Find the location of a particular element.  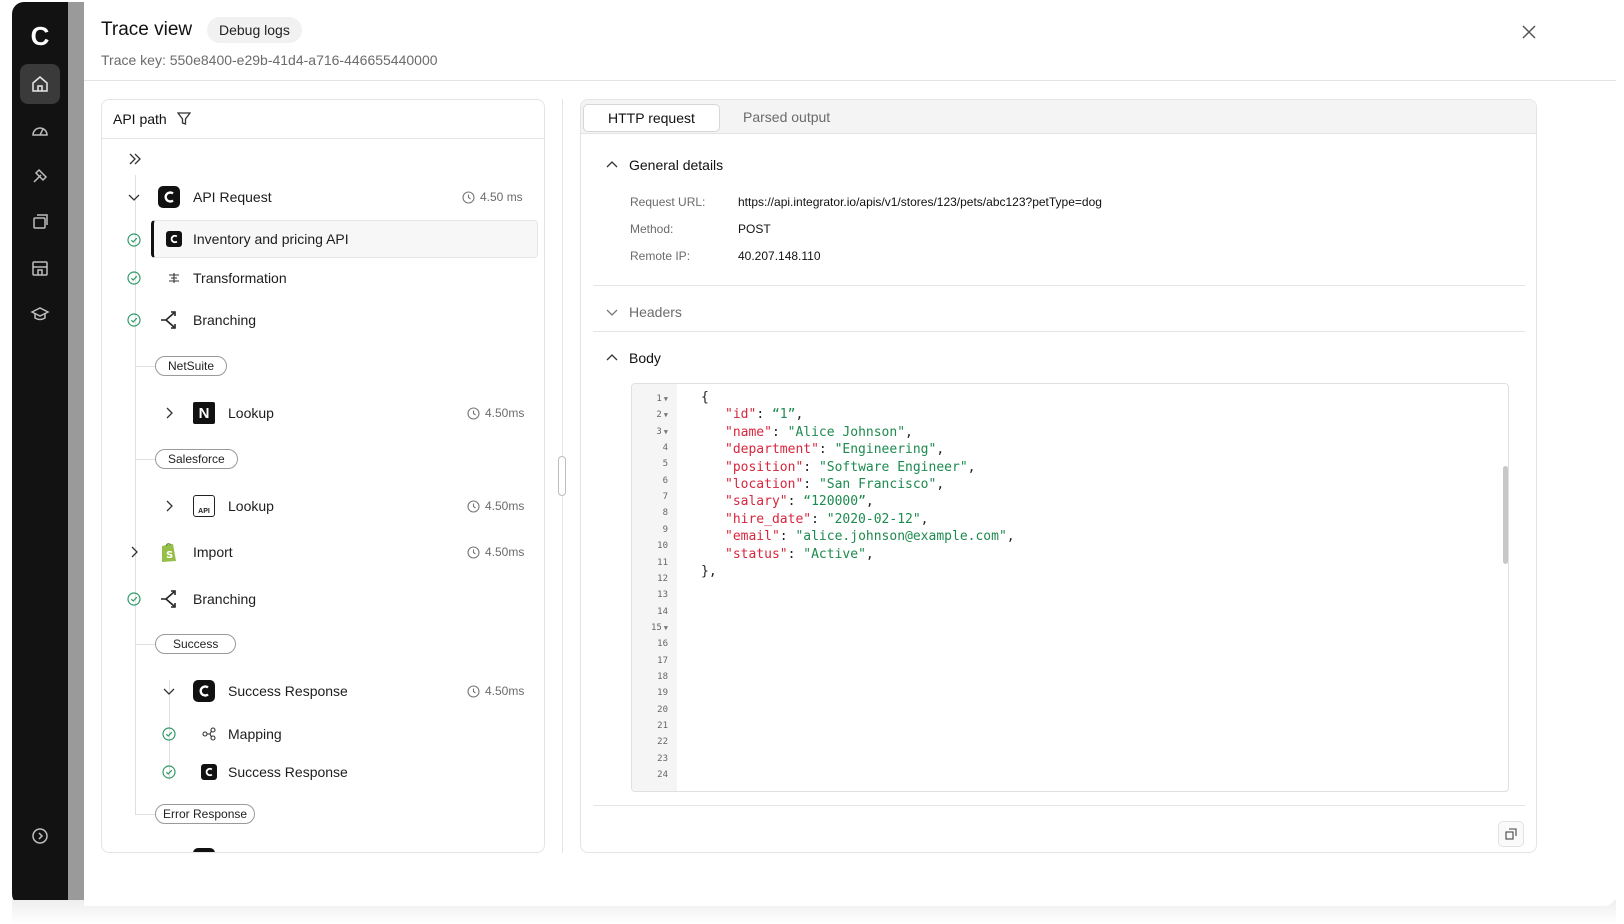

app-logo: C is located at coordinates (40, 36).